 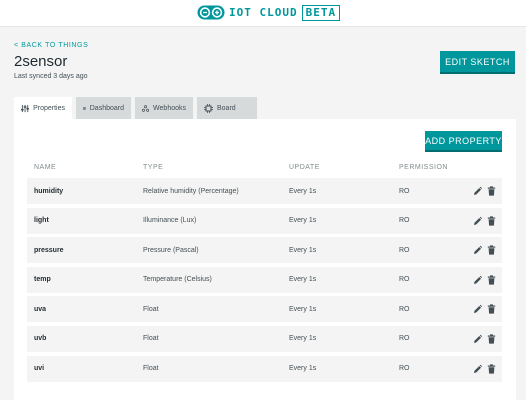 What do you see at coordinates (264, 220) in the screenshot?
I see `table-row: light Illuminance (Lux) Every 1s RO` at bounding box center [264, 220].